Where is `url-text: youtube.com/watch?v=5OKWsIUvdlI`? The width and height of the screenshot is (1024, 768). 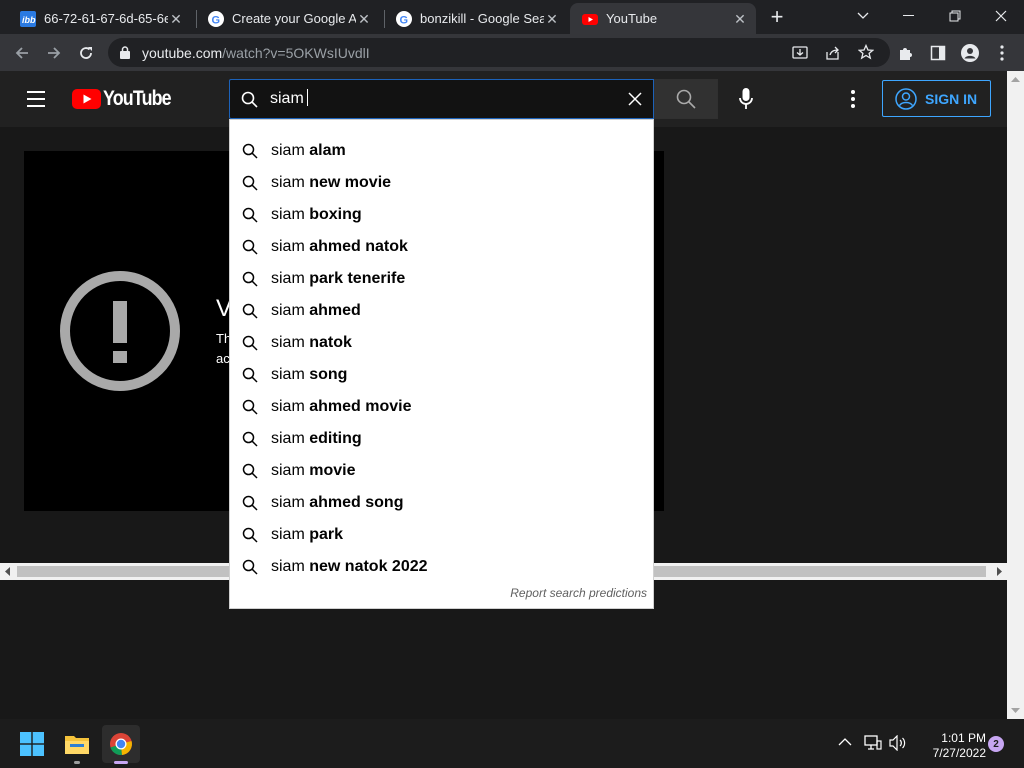 url-text: youtube.com/watch?v=5OKWsIUvdlI is located at coordinates (256, 53).